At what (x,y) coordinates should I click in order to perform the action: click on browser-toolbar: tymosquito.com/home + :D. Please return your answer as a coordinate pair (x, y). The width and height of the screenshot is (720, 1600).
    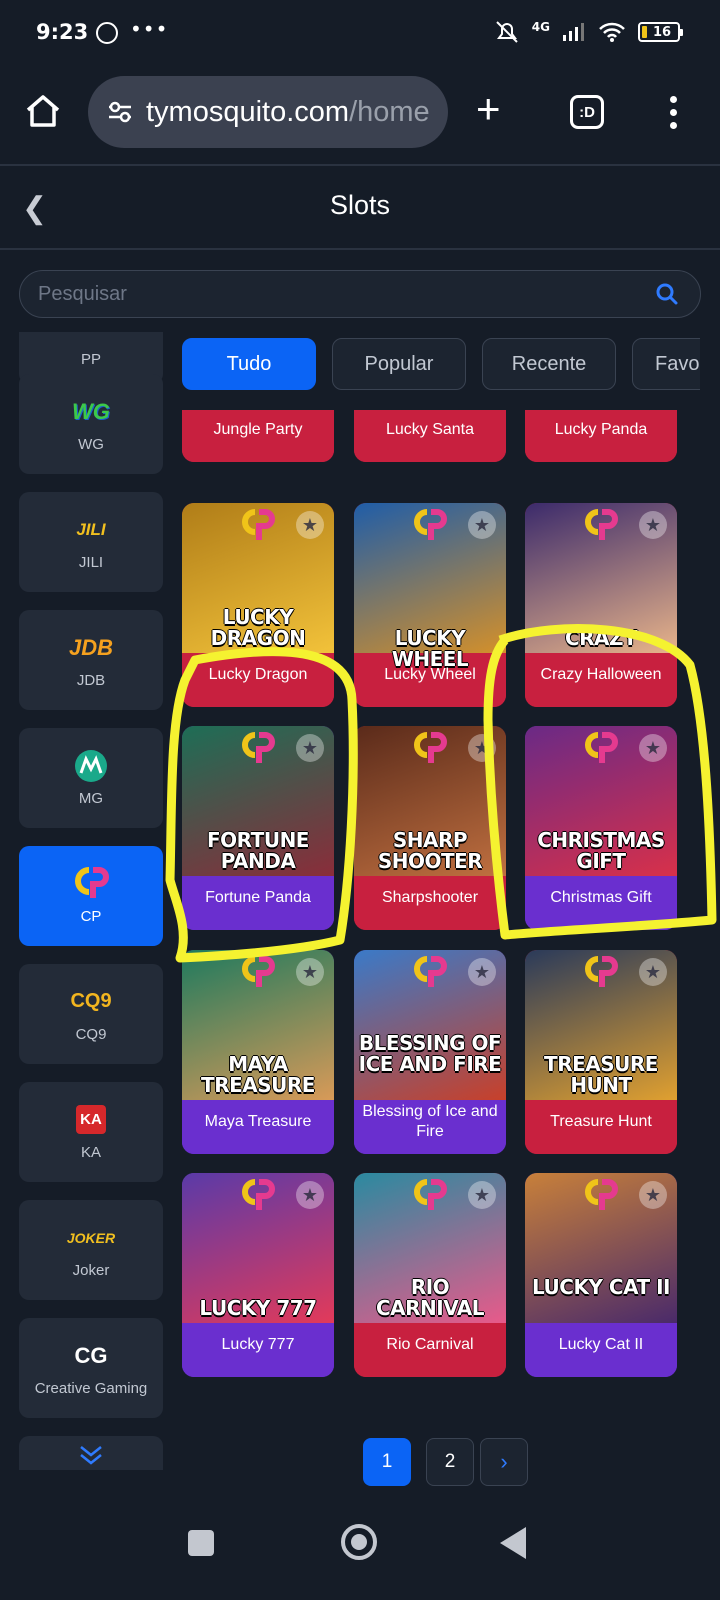
    Looking at the image, I should click on (360, 116).